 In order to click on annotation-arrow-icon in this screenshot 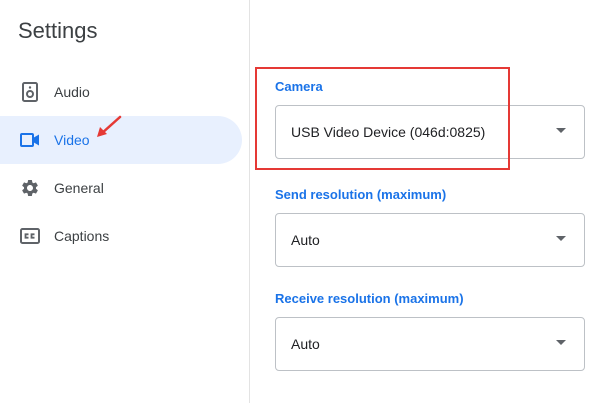, I will do `click(109, 126)`.